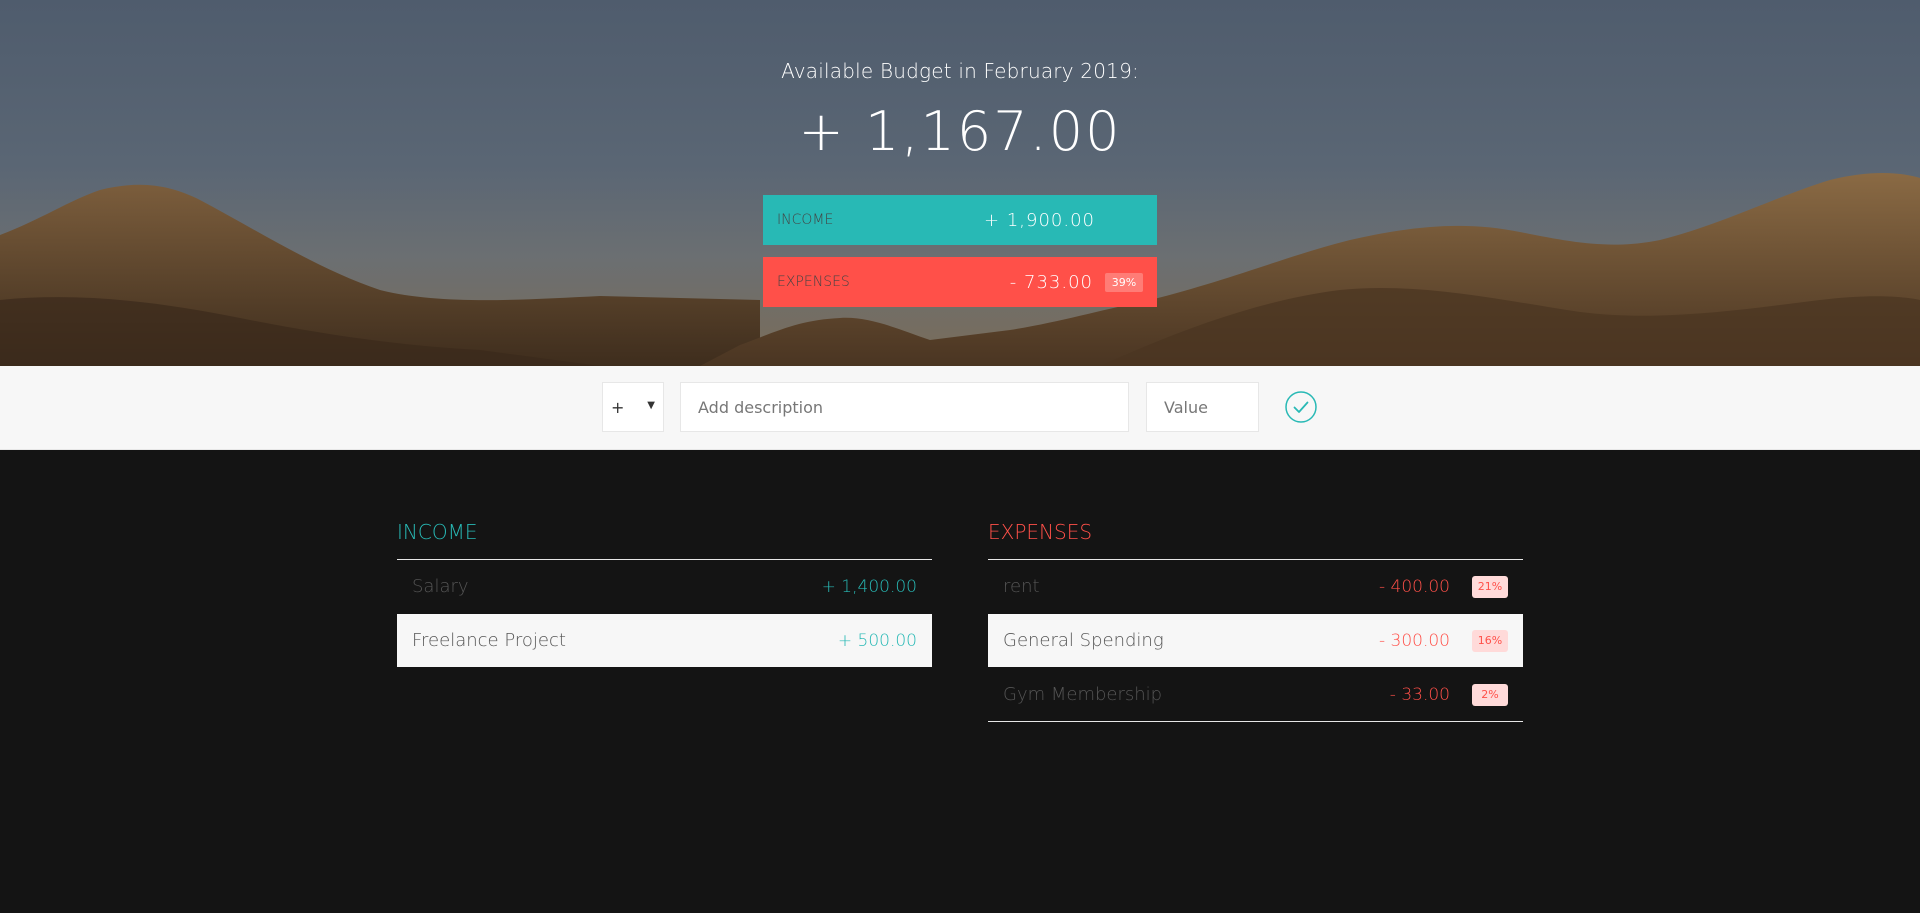  What do you see at coordinates (1021, 586) in the screenshot?
I see `item-description: rent` at bounding box center [1021, 586].